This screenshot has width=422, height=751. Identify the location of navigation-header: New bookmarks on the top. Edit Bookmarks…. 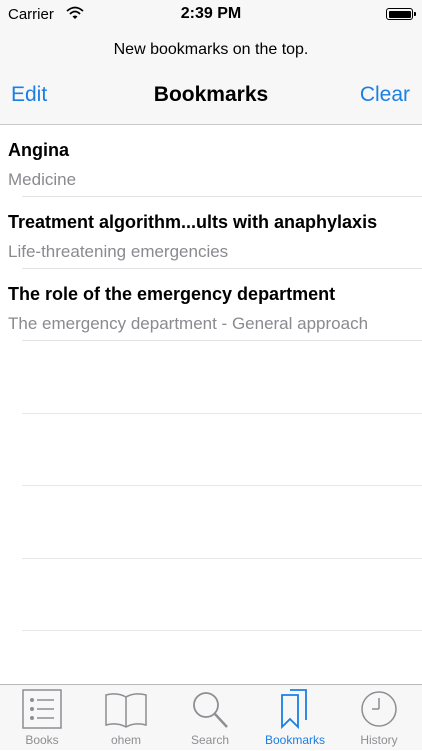
(211, 77).